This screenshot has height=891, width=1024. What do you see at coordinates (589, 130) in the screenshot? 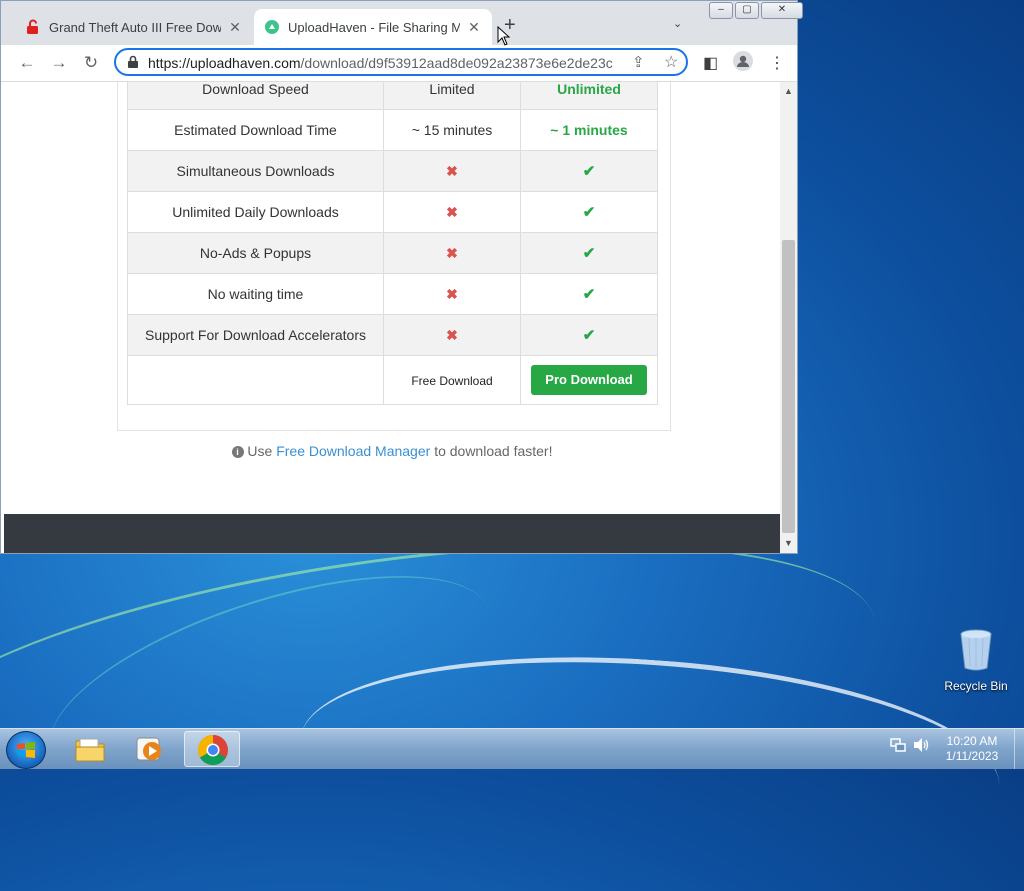
I see `pro-value-cell: ~ 1 minutes` at bounding box center [589, 130].